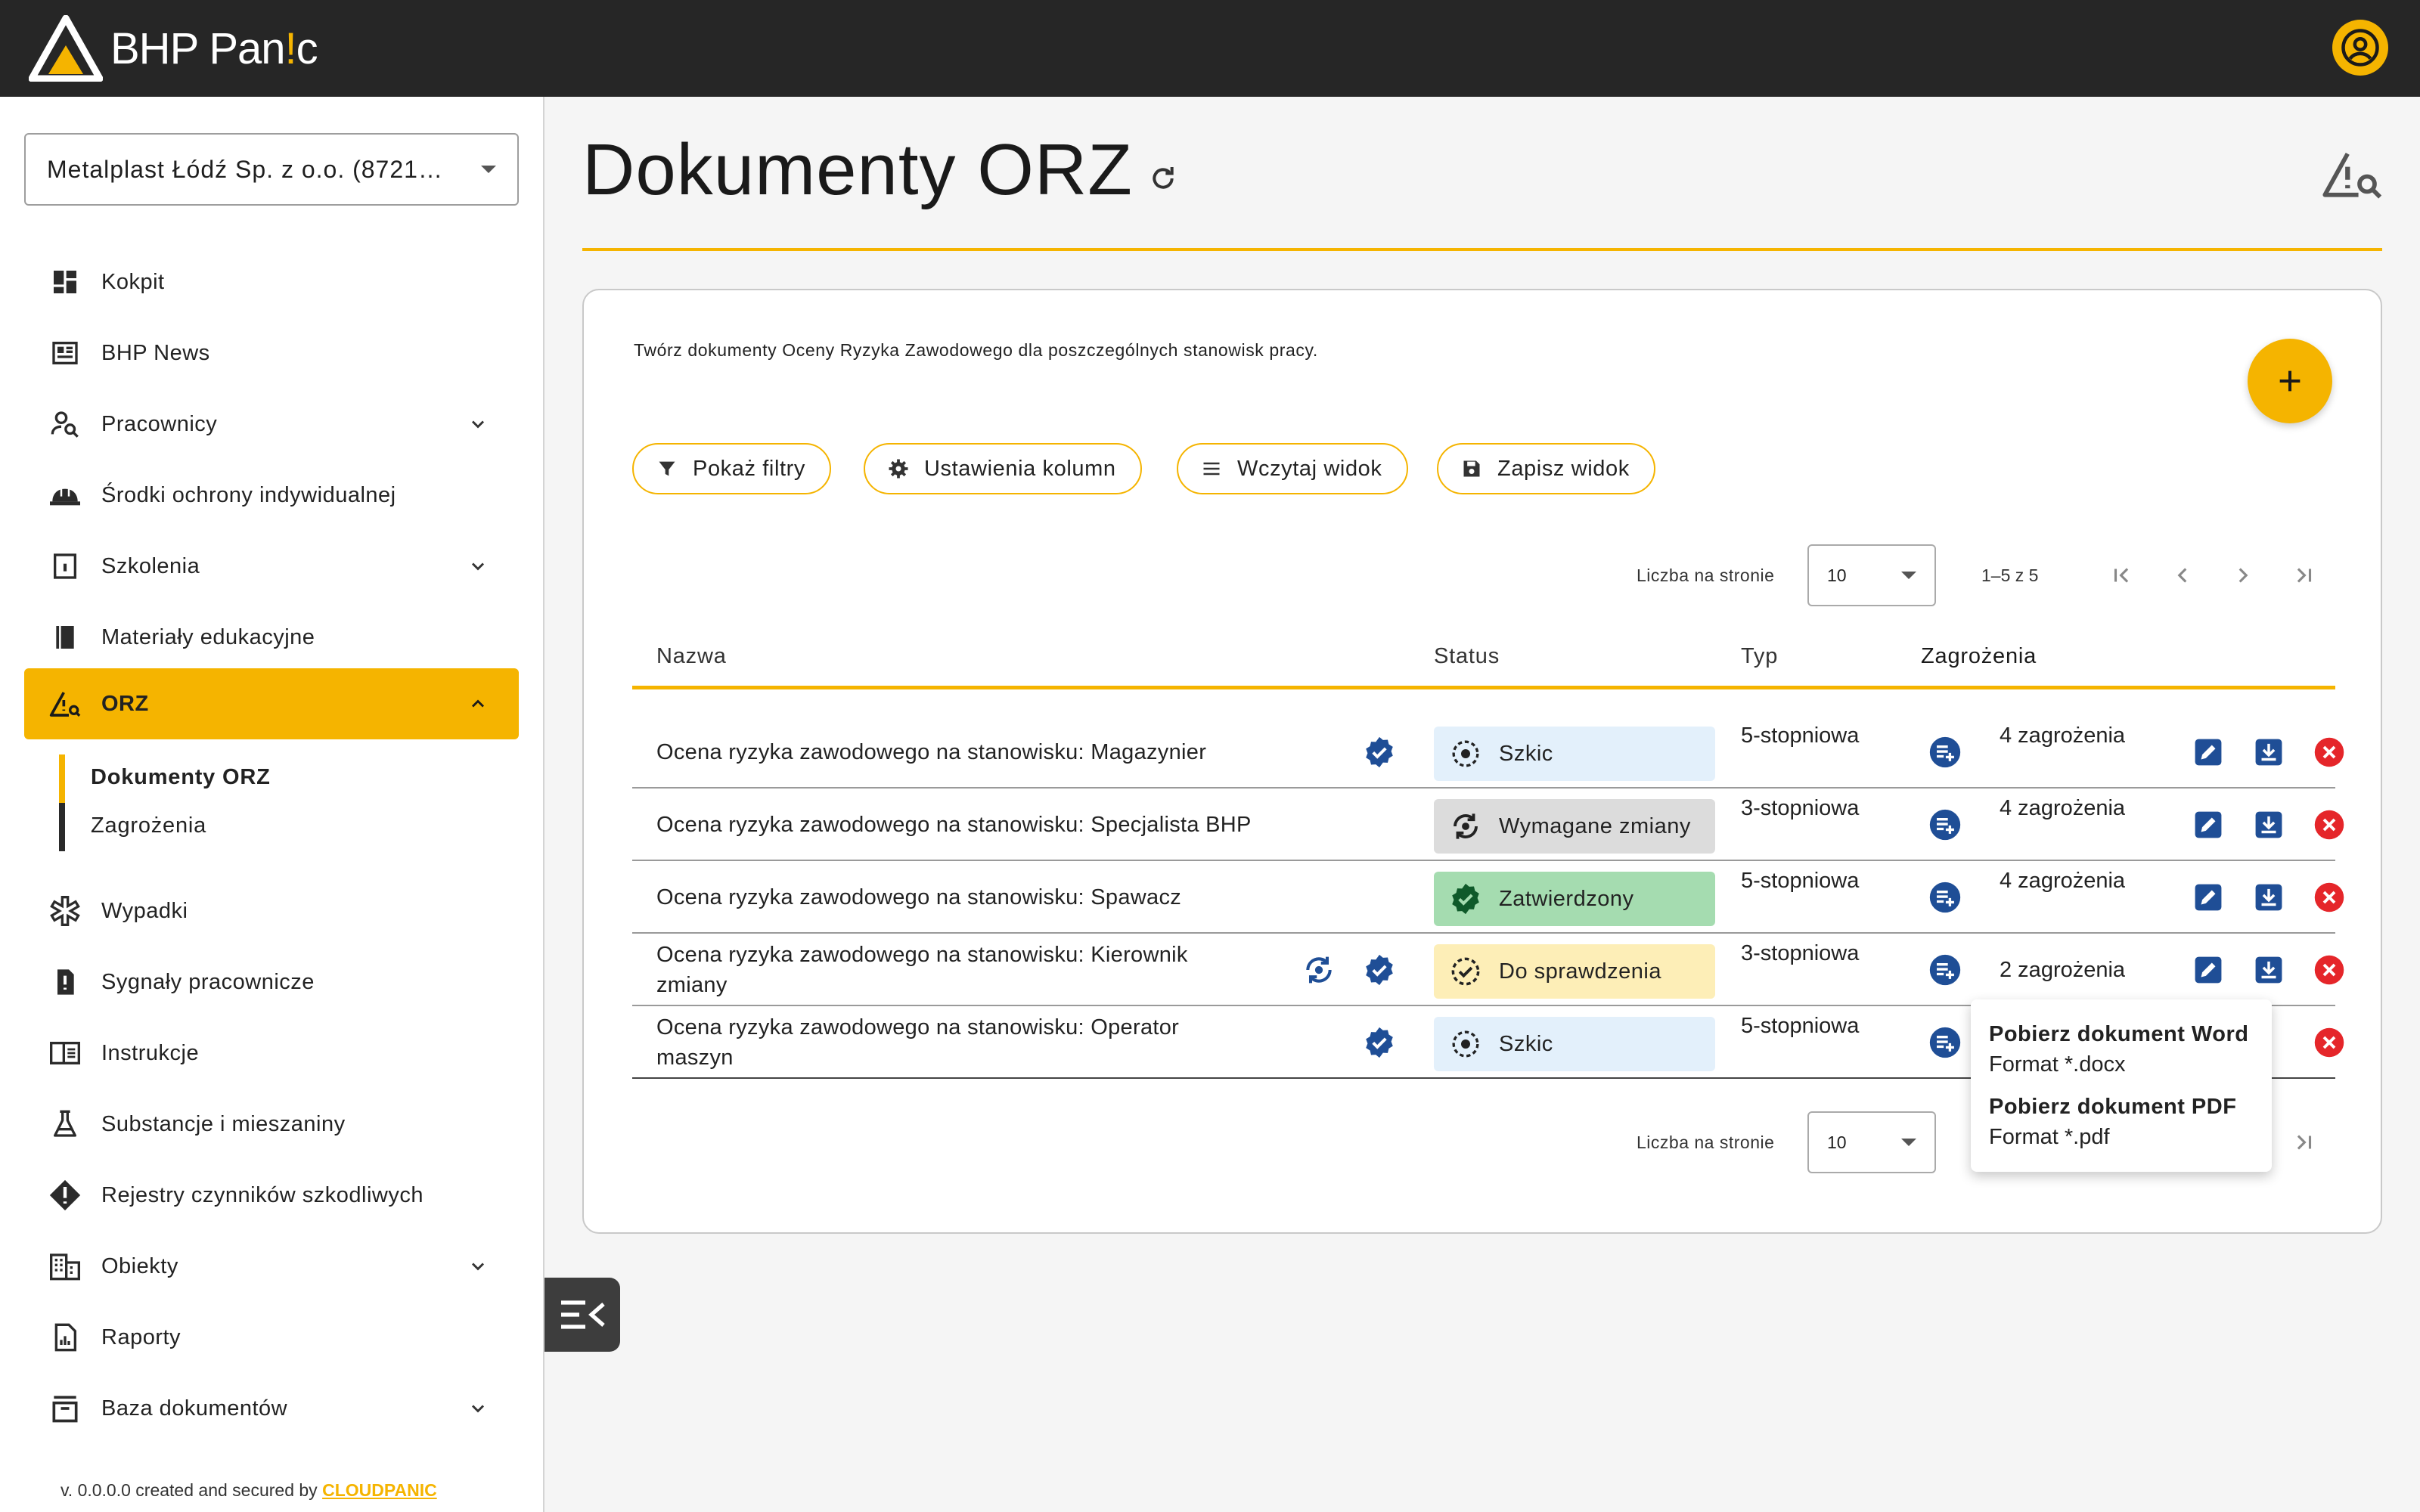  I want to click on app-logo: BHP Pan!c, so click(173, 48).